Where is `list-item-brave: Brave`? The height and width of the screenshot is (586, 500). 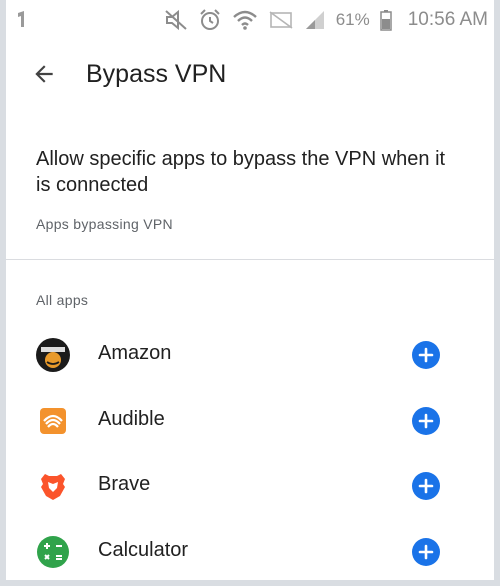 list-item-brave: Brave is located at coordinates (250, 486).